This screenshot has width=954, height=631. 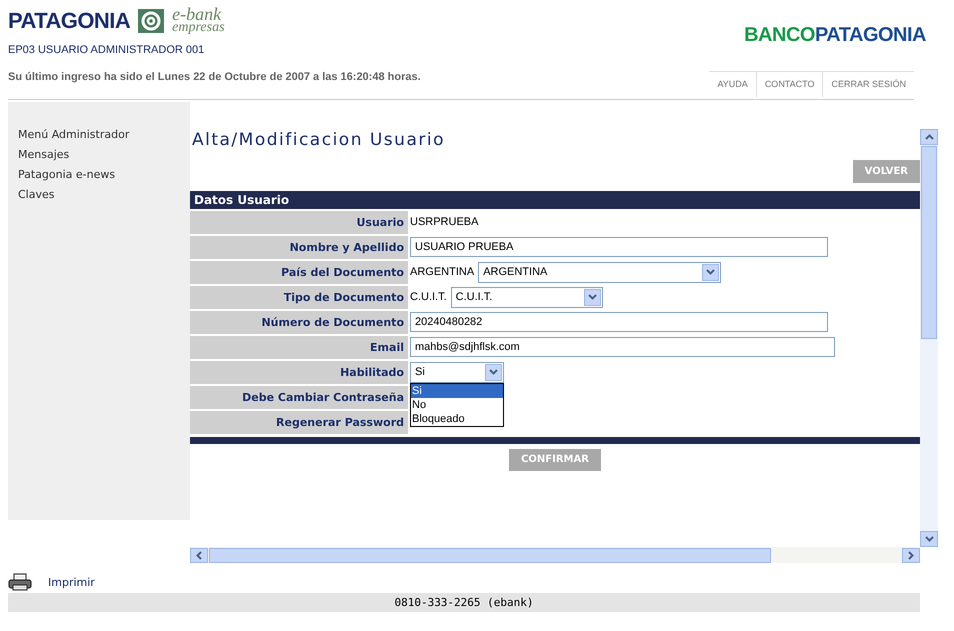 What do you see at coordinates (299, 247) in the screenshot?
I see `field-label: Nombre y Apellido` at bounding box center [299, 247].